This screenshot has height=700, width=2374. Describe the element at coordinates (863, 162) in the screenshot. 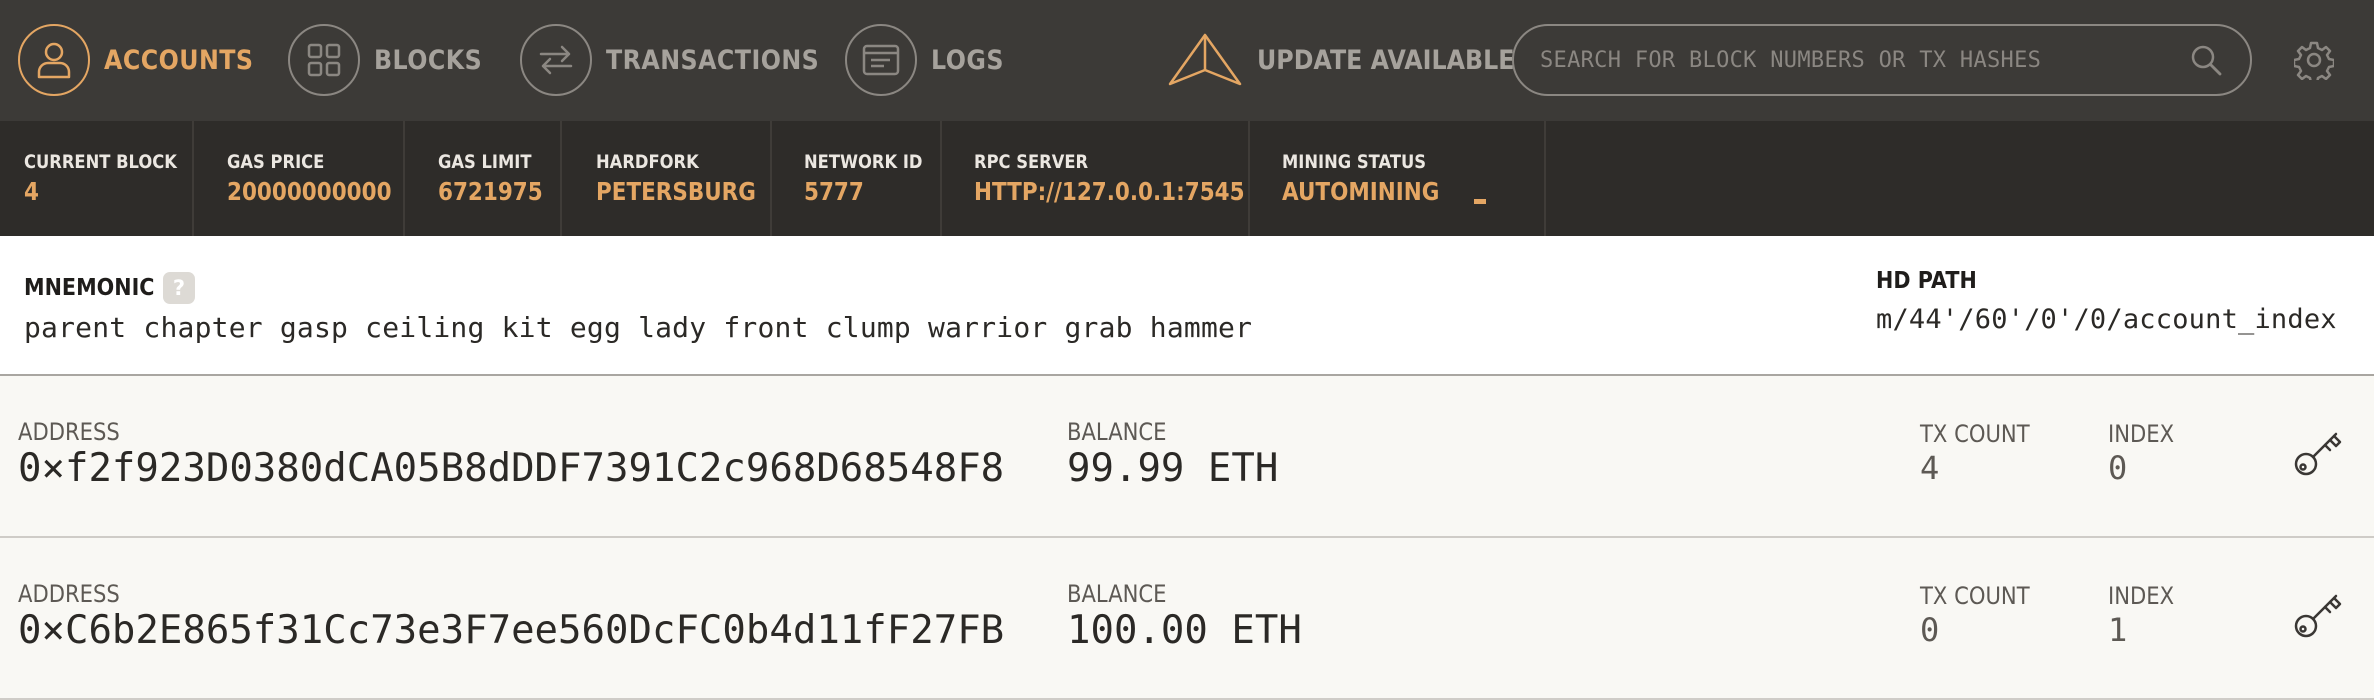

I see `stat-label: NETWORK ID` at that location.